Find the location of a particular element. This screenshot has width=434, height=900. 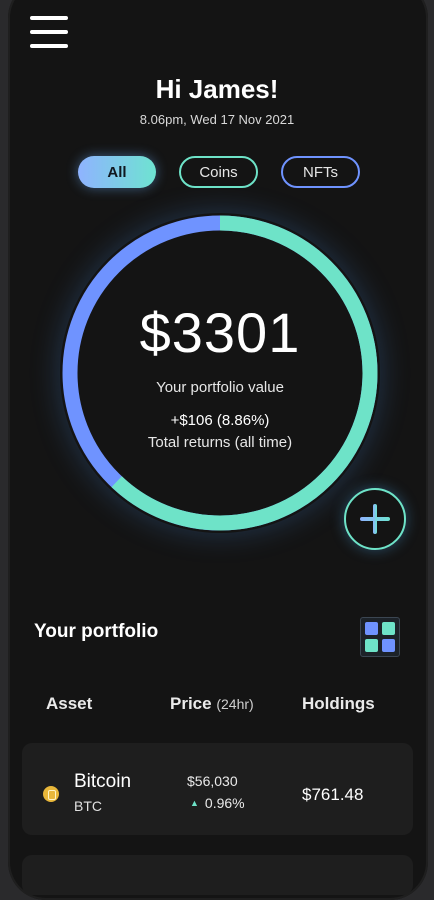

arrow-up-icon: ▲ is located at coordinates (194, 803).